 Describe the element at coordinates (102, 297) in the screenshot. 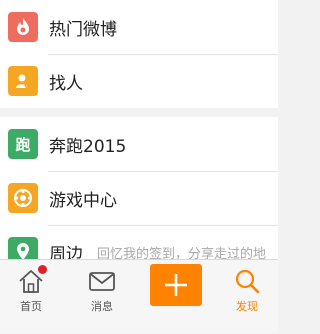

I see `tab-messages: 消息` at that location.